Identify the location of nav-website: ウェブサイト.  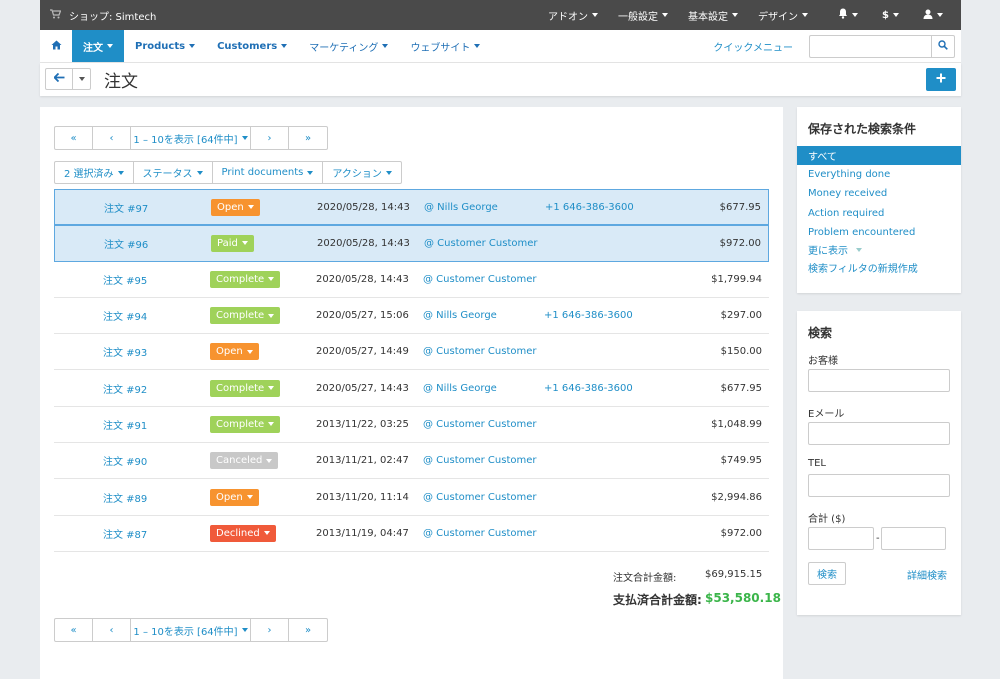
(445, 46).